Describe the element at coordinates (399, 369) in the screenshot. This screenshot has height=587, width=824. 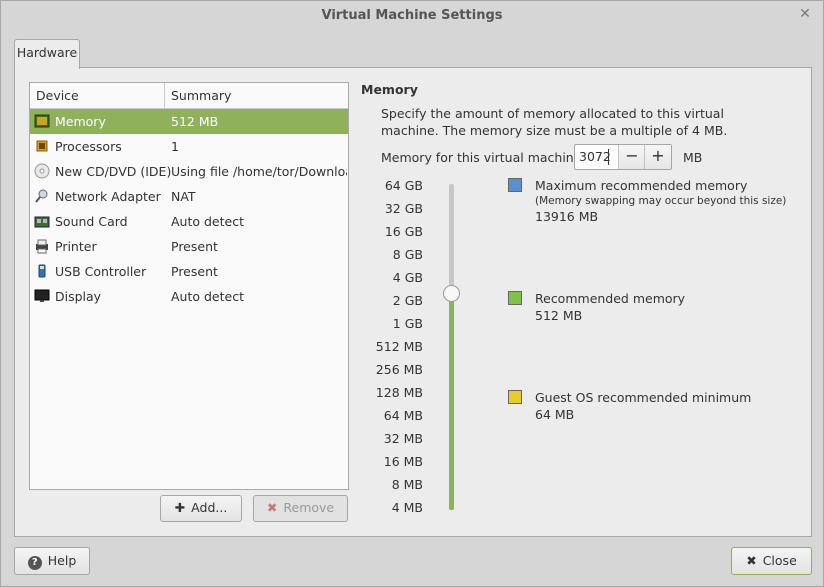
I see `scale-label: 256 MB` at that location.